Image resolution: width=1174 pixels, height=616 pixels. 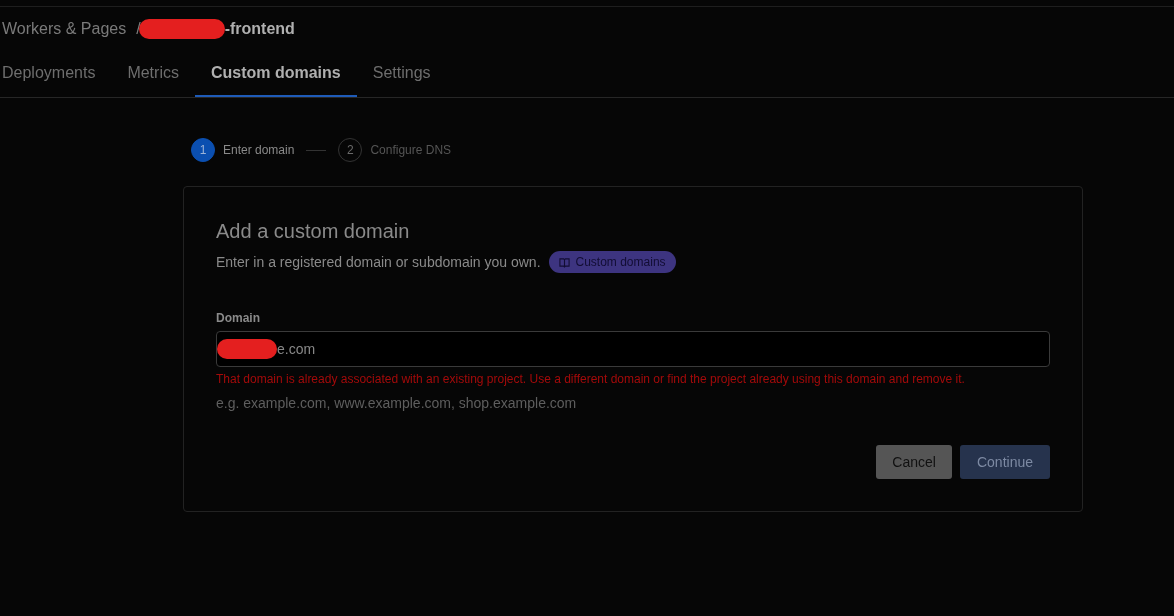 What do you see at coordinates (401, 74) in the screenshot?
I see `tab: Settings` at bounding box center [401, 74].